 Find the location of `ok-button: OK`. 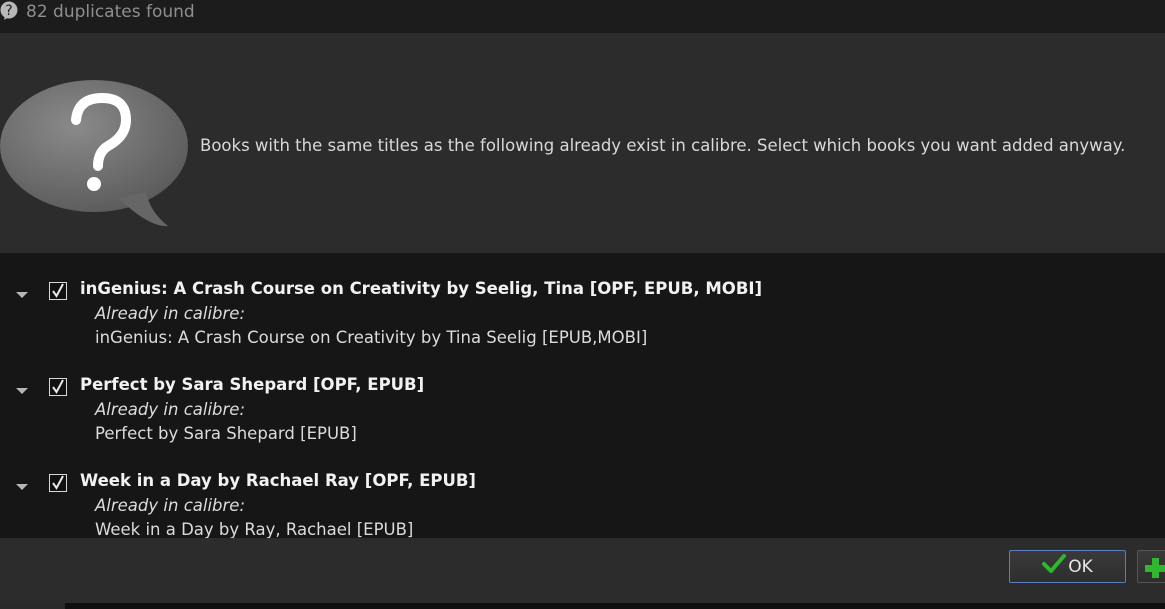

ok-button: OK is located at coordinates (1067, 566).